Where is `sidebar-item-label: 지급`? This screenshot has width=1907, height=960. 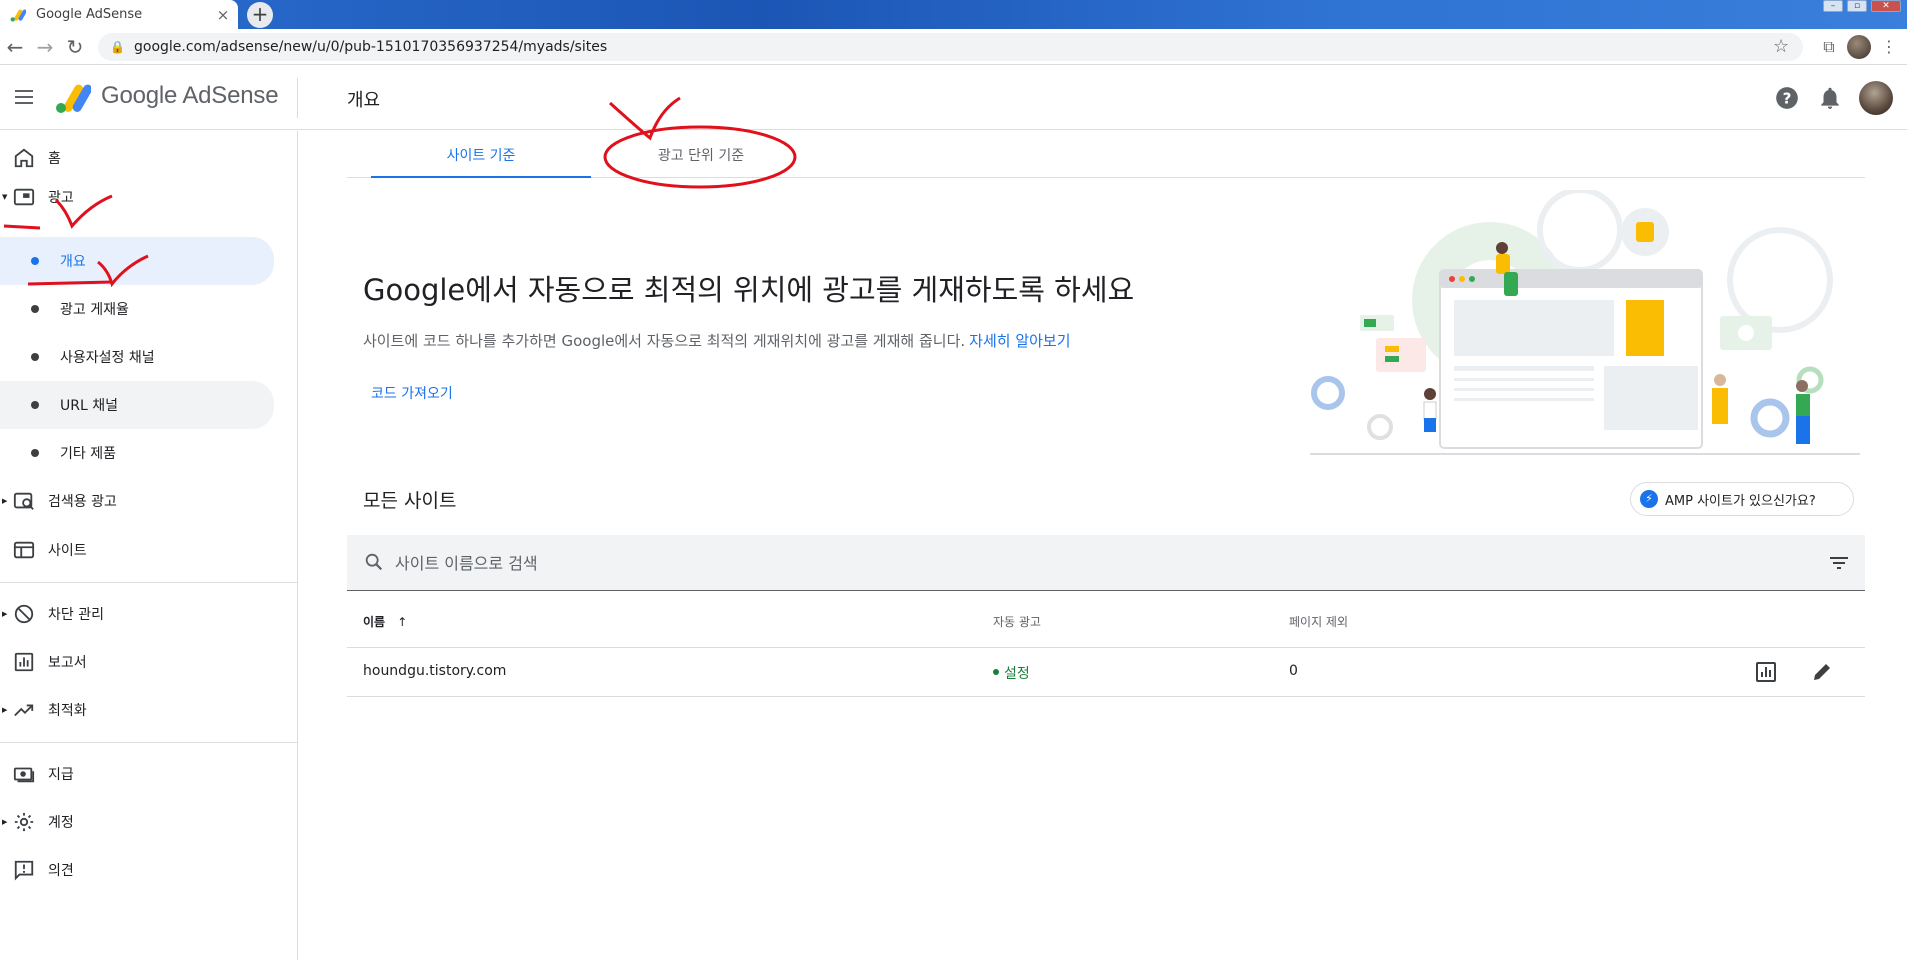
sidebar-item-label: 지급 is located at coordinates (61, 775).